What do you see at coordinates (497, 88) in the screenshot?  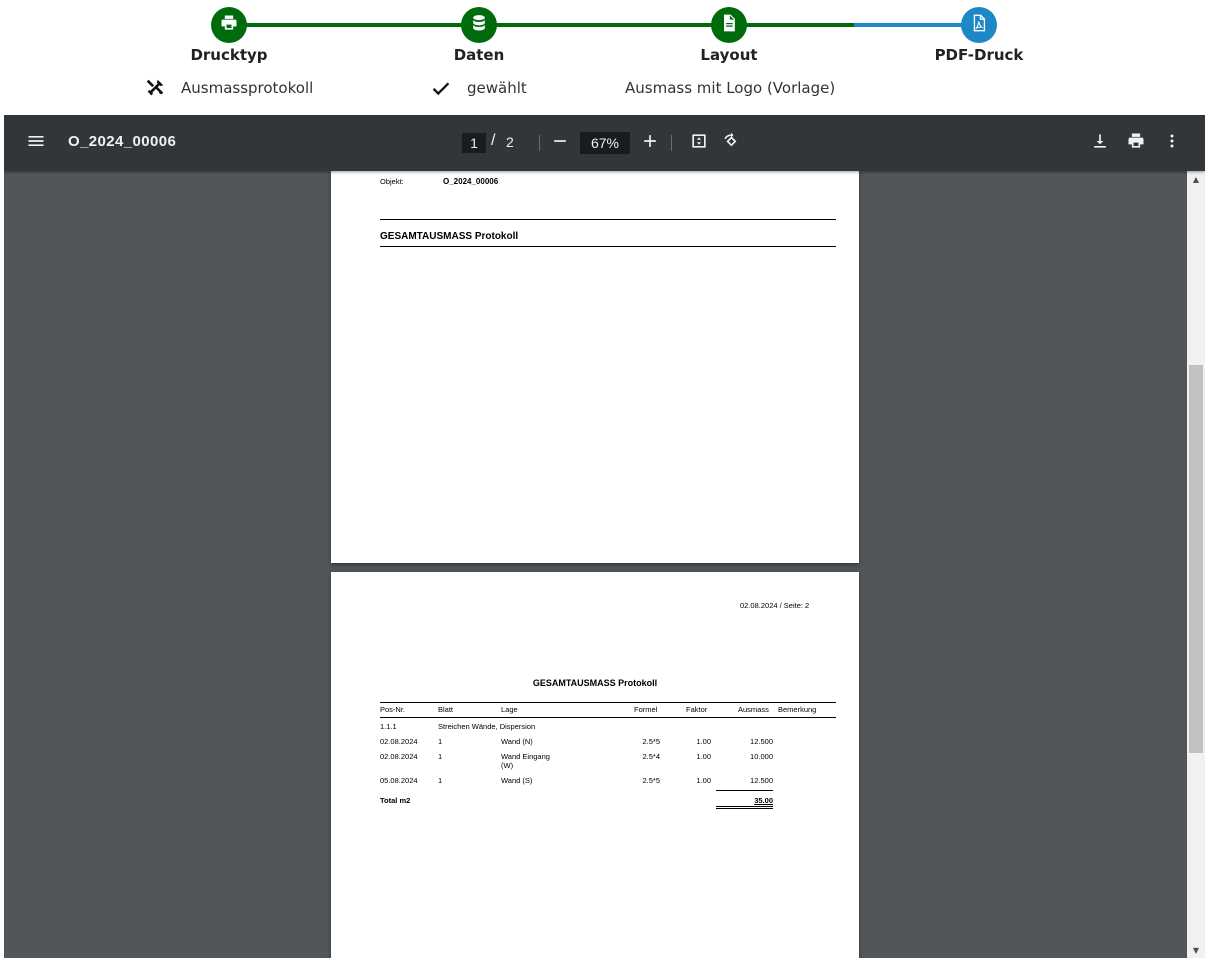 I see `step-sub-label: gewählt` at bounding box center [497, 88].